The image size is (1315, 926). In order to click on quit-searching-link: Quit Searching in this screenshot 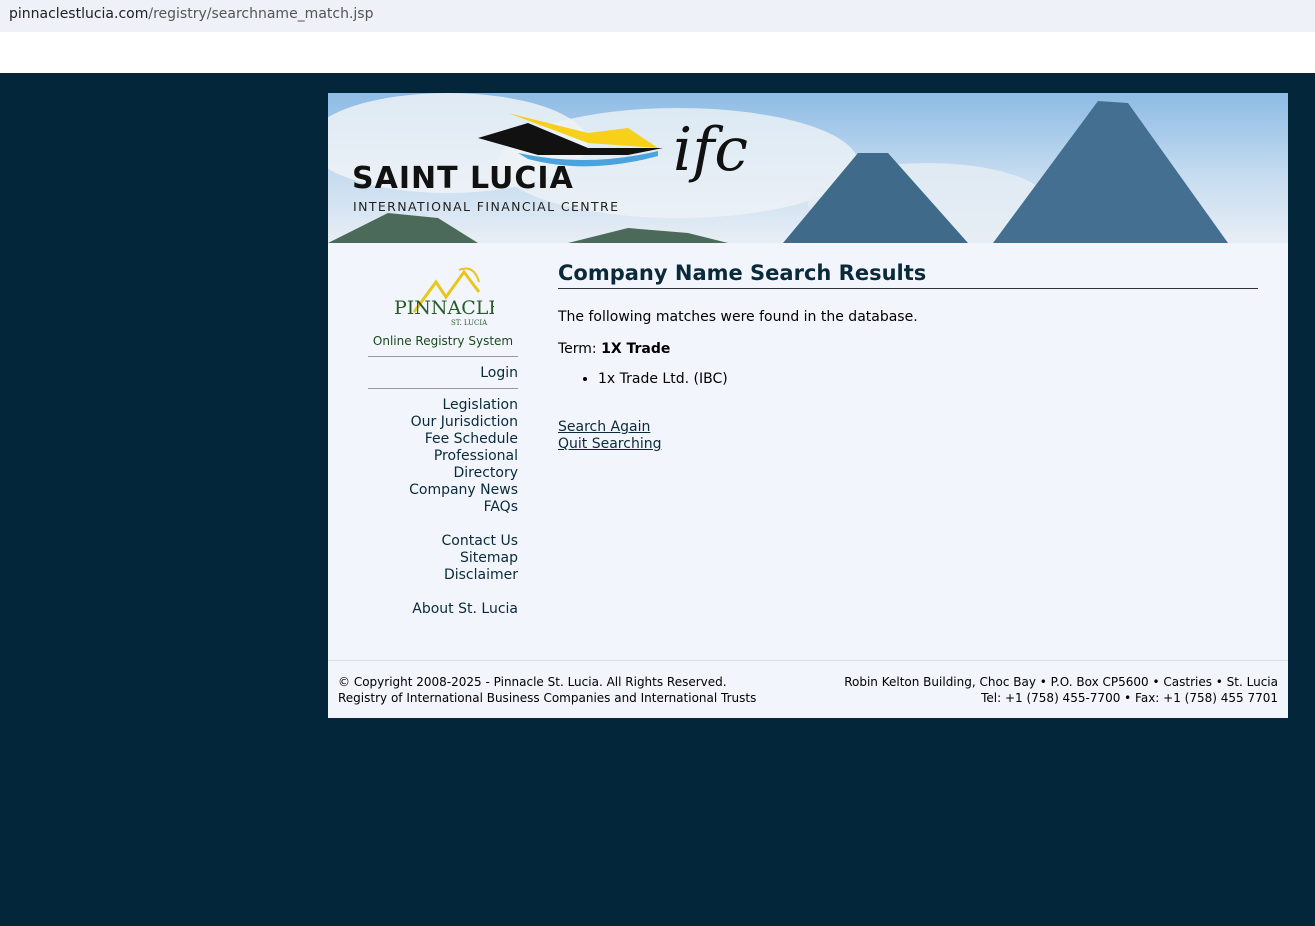, I will do `click(908, 444)`.